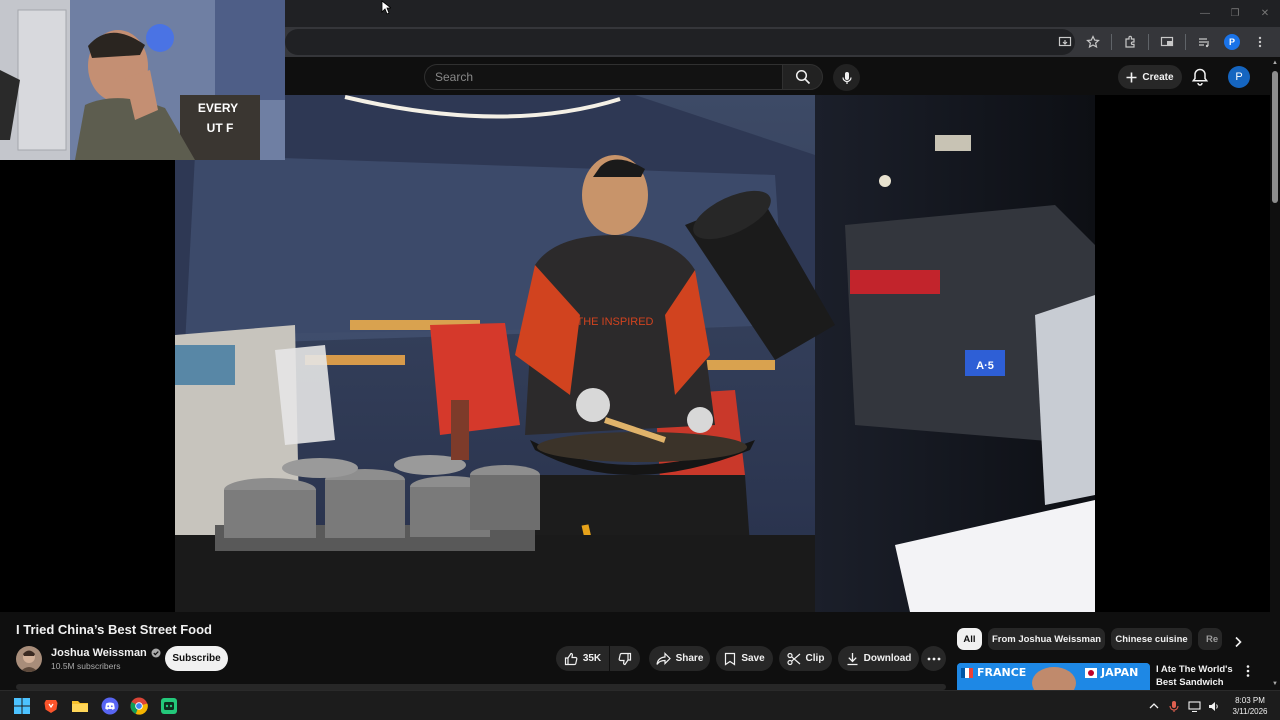  What do you see at coordinates (1002, 672) in the screenshot?
I see `related-thumb-label-left: FRANCE` at bounding box center [1002, 672].